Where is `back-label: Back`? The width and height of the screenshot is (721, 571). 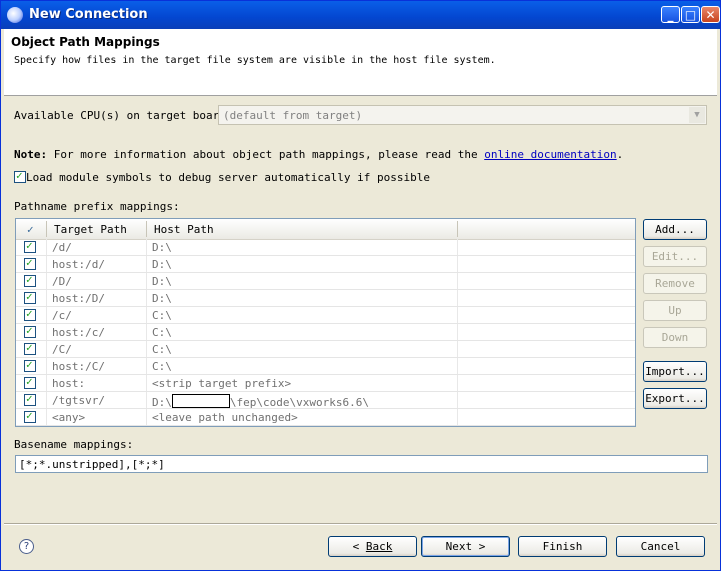 back-label: Back is located at coordinates (379, 546).